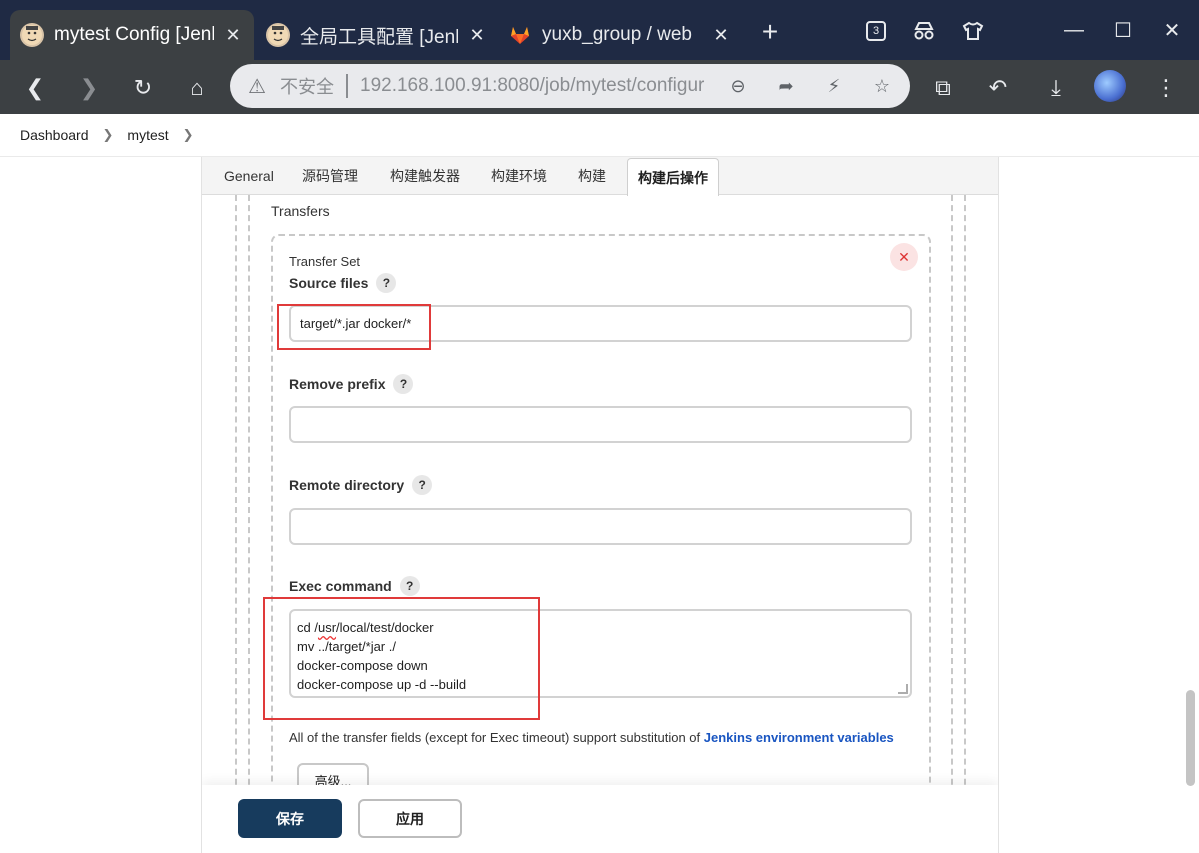 This screenshot has height=853, width=1199. I want to click on breadcrumb: Dashboard ❯ mytest ❯, so click(599, 135).